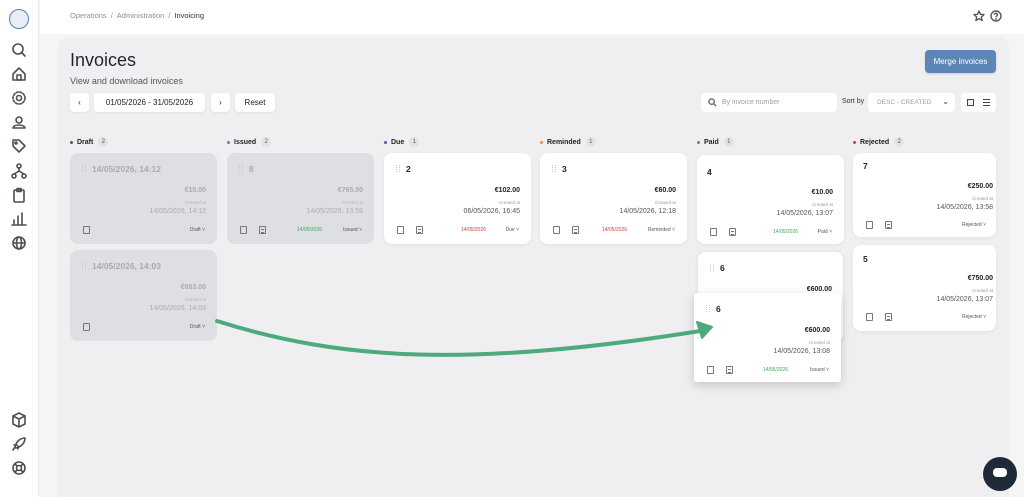 This screenshot has width=1024, height=497. What do you see at coordinates (464, 338) in the screenshot?
I see `drag-arrow-annotation` at bounding box center [464, 338].